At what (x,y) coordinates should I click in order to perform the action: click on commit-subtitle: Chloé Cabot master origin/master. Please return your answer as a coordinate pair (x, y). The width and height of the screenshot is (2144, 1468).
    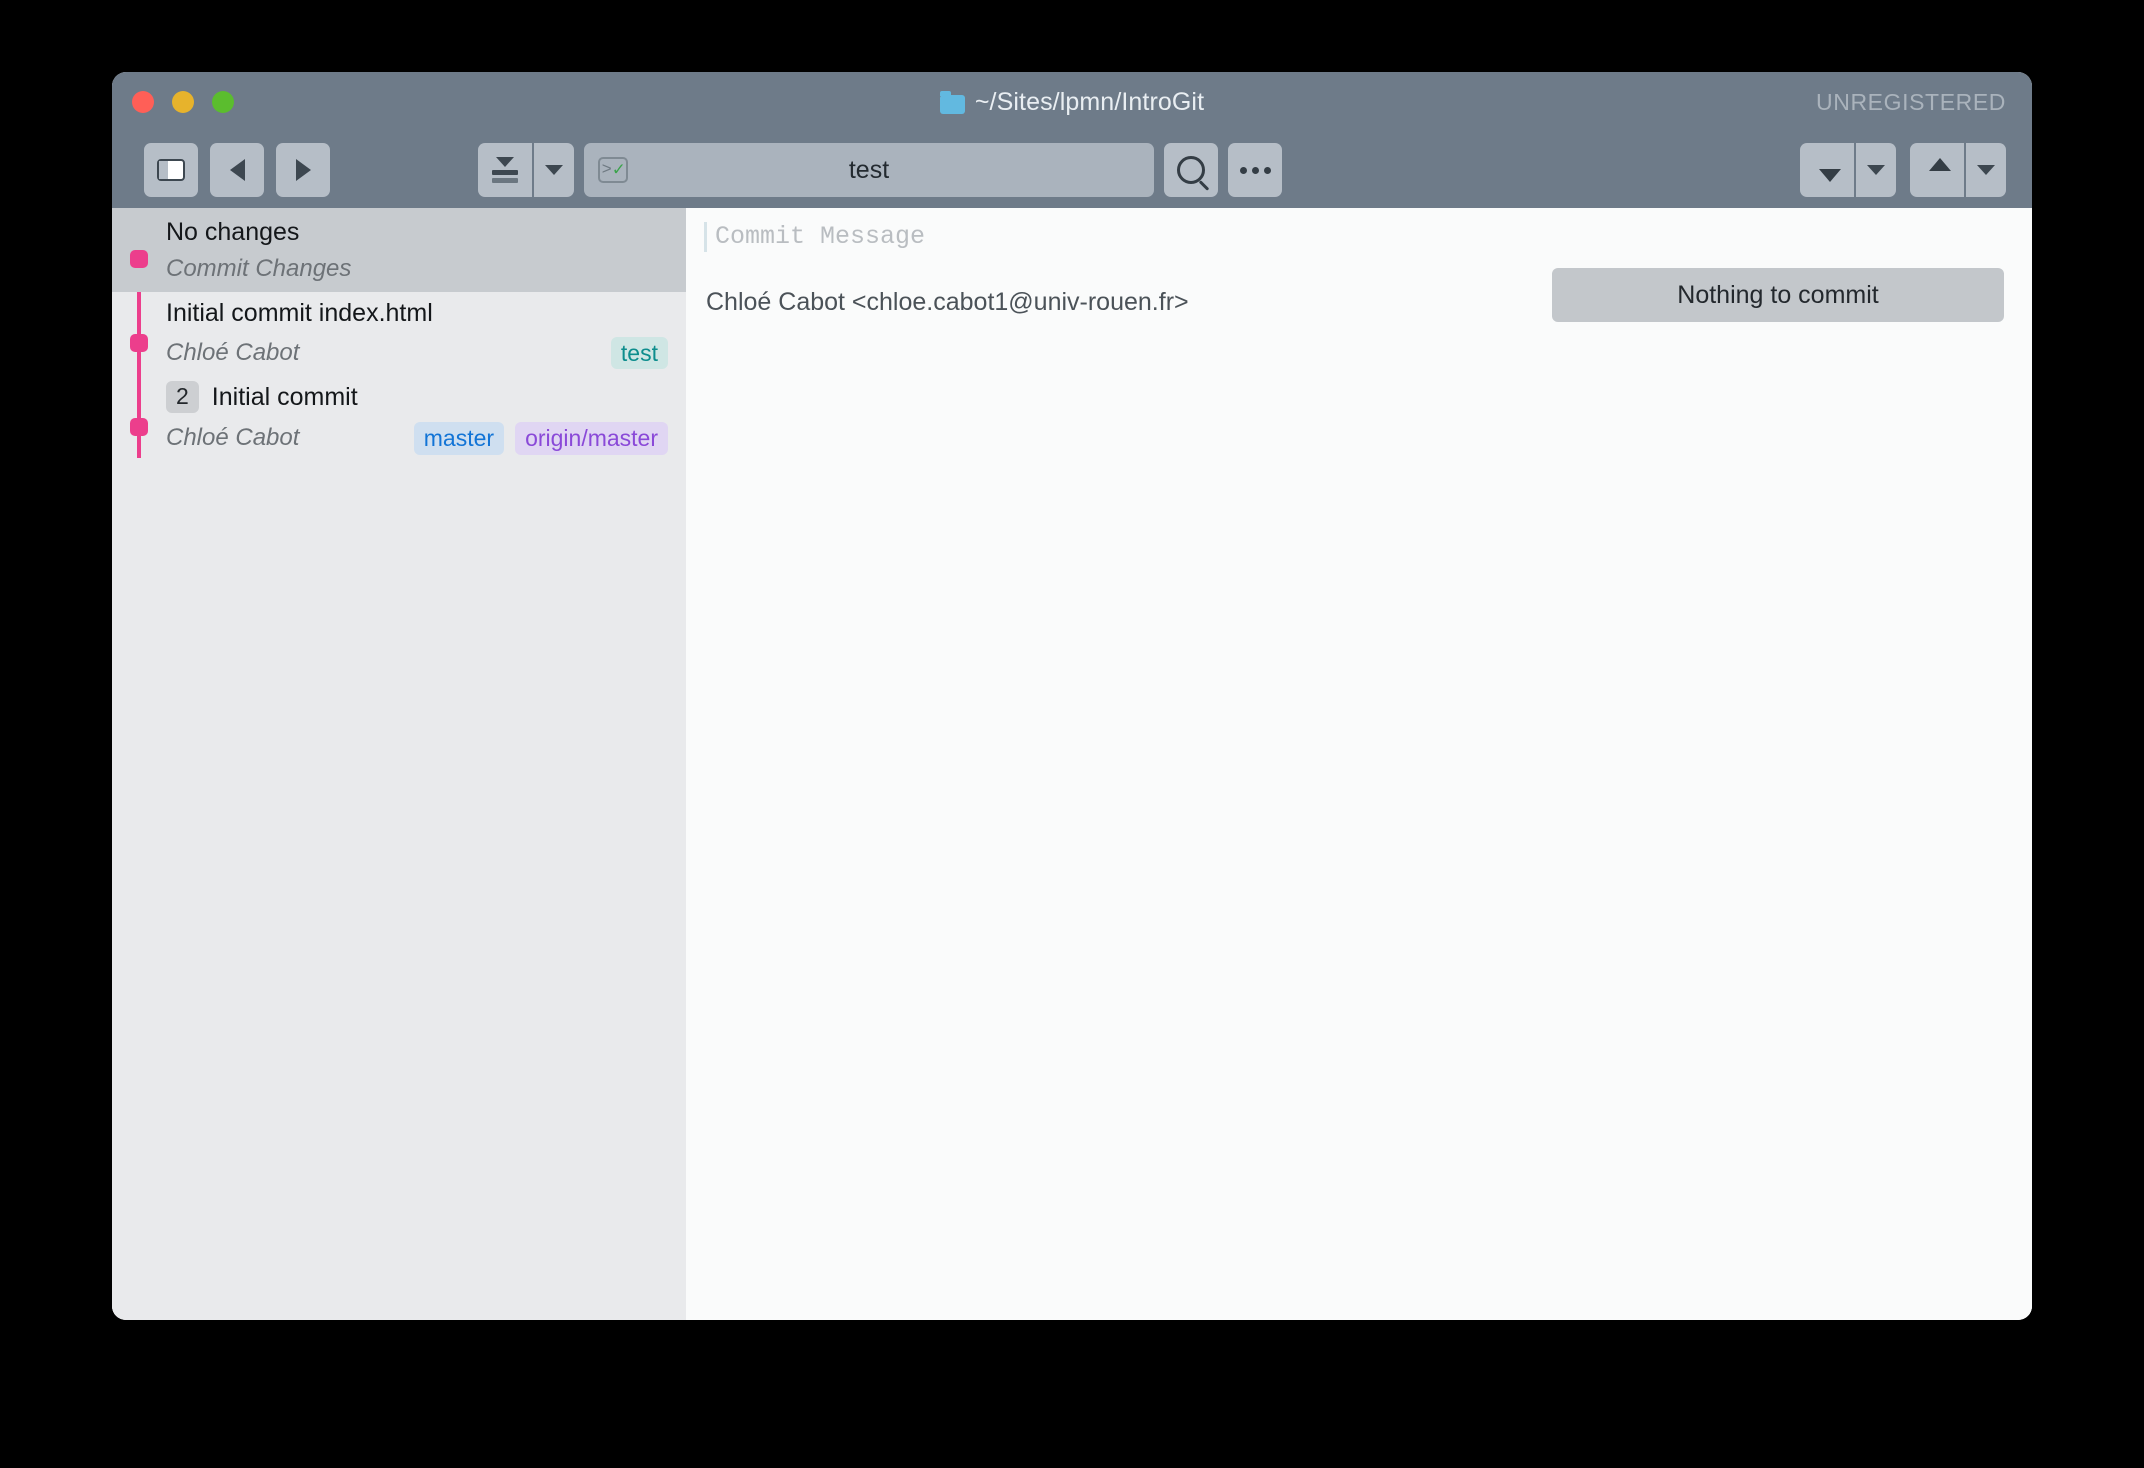
    Looking at the image, I should click on (417, 438).